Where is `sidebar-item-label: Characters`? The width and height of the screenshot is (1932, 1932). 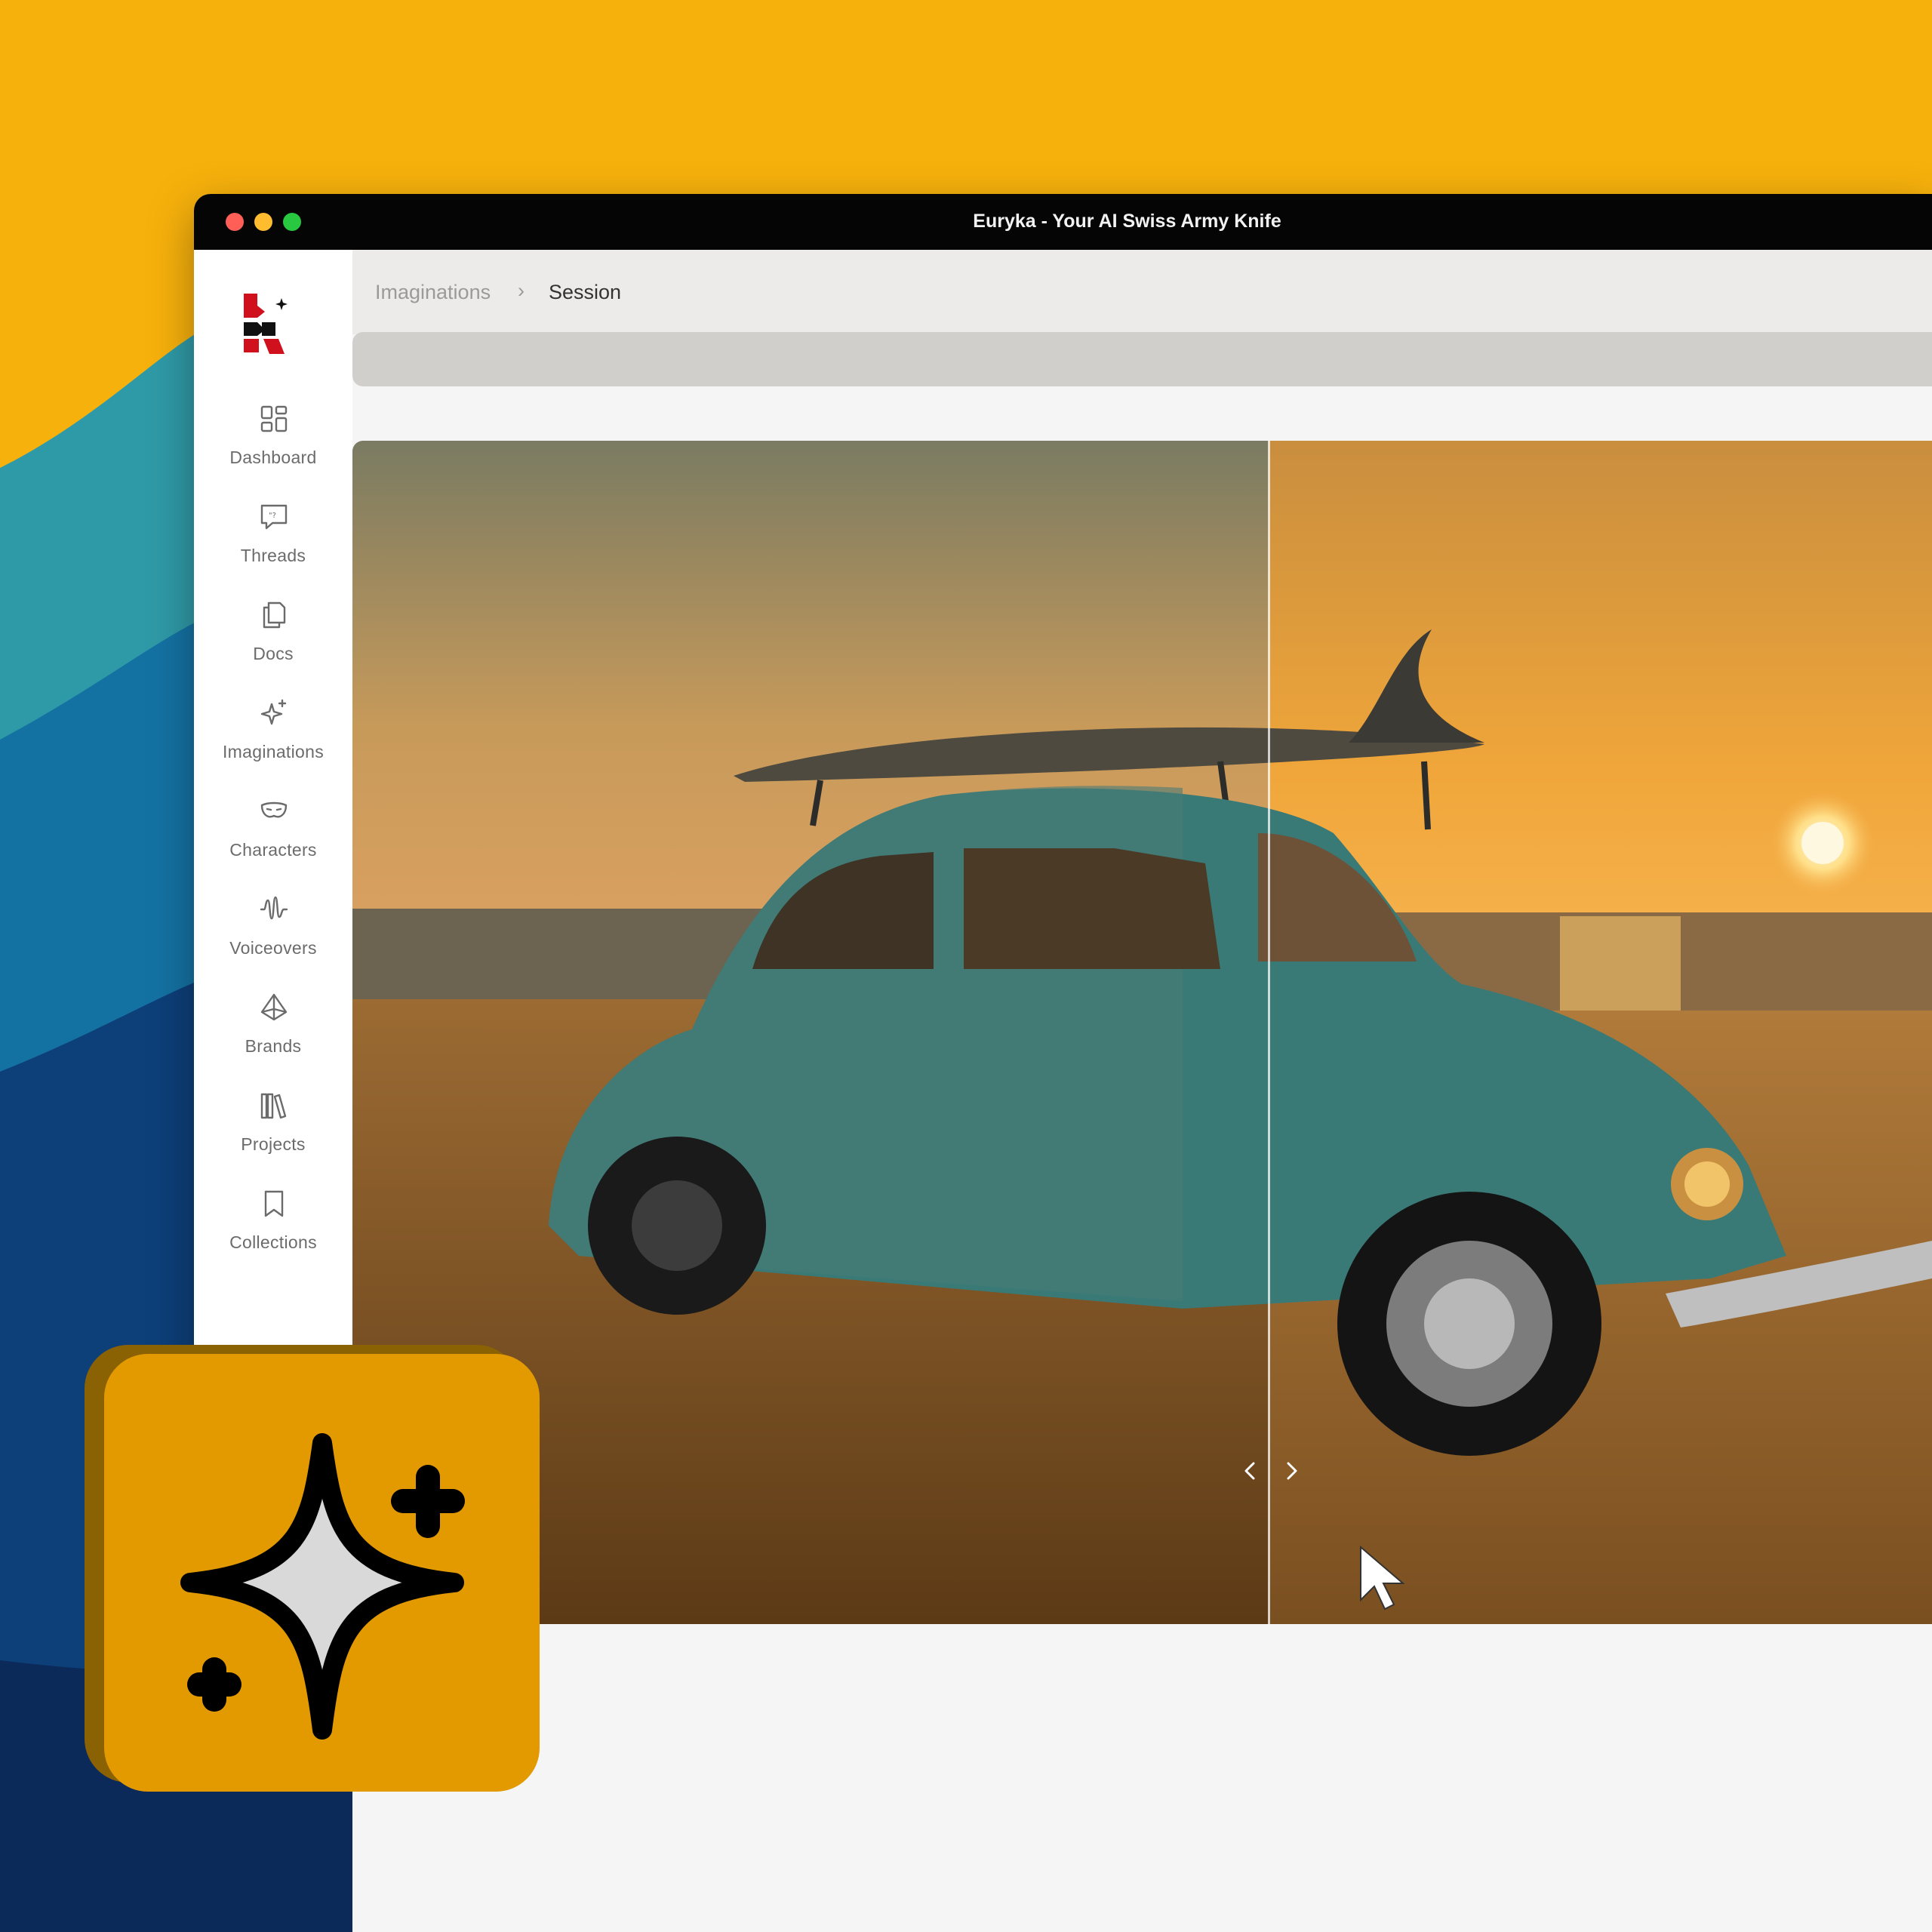
sidebar-item-label: Characters is located at coordinates (273, 850).